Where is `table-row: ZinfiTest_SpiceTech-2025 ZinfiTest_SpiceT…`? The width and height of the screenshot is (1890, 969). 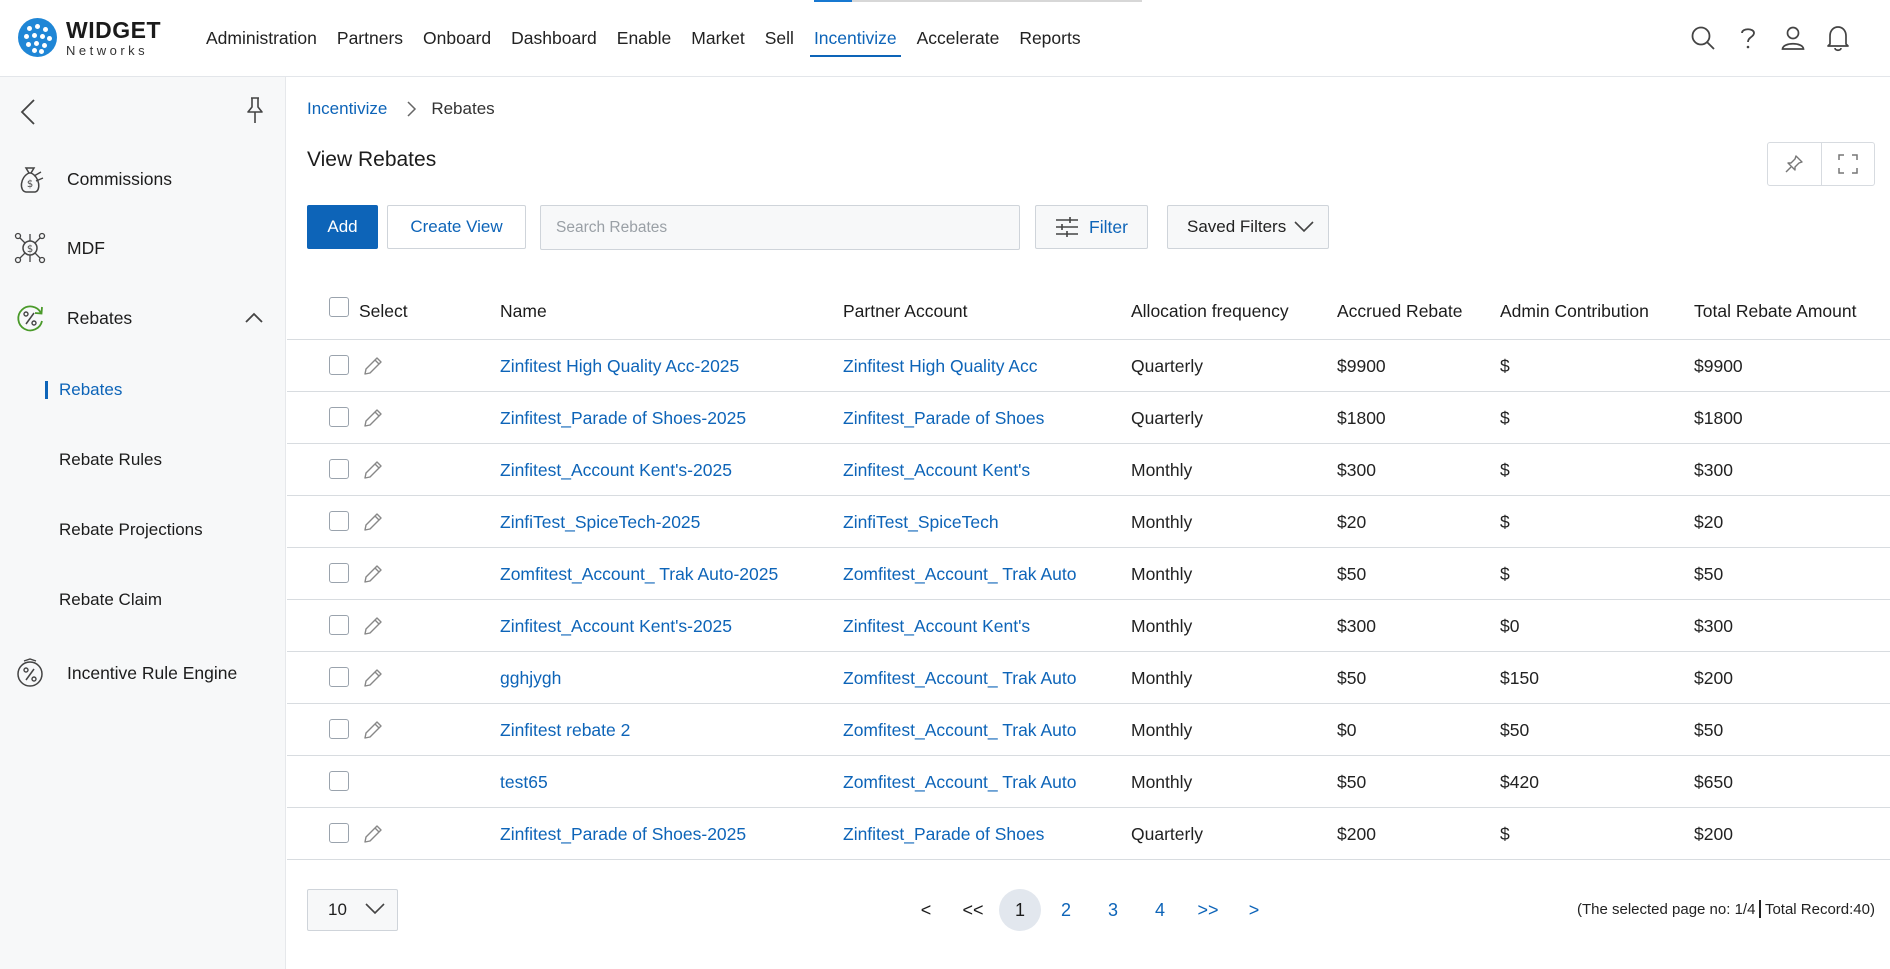 table-row: ZinfiTest_SpiceTech-2025 ZinfiTest_SpiceT… is located at coordinates (1088, 522).